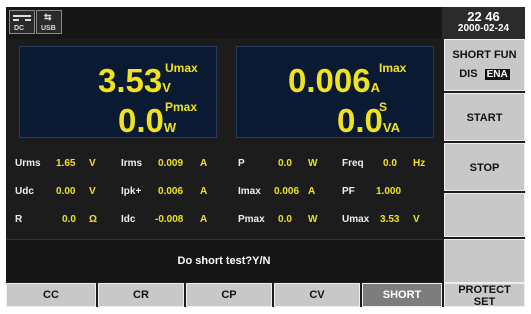 Image resolution: width=531 pixels, height=314 pixels. I want to click on imax-unit: A, so click(375, 87).